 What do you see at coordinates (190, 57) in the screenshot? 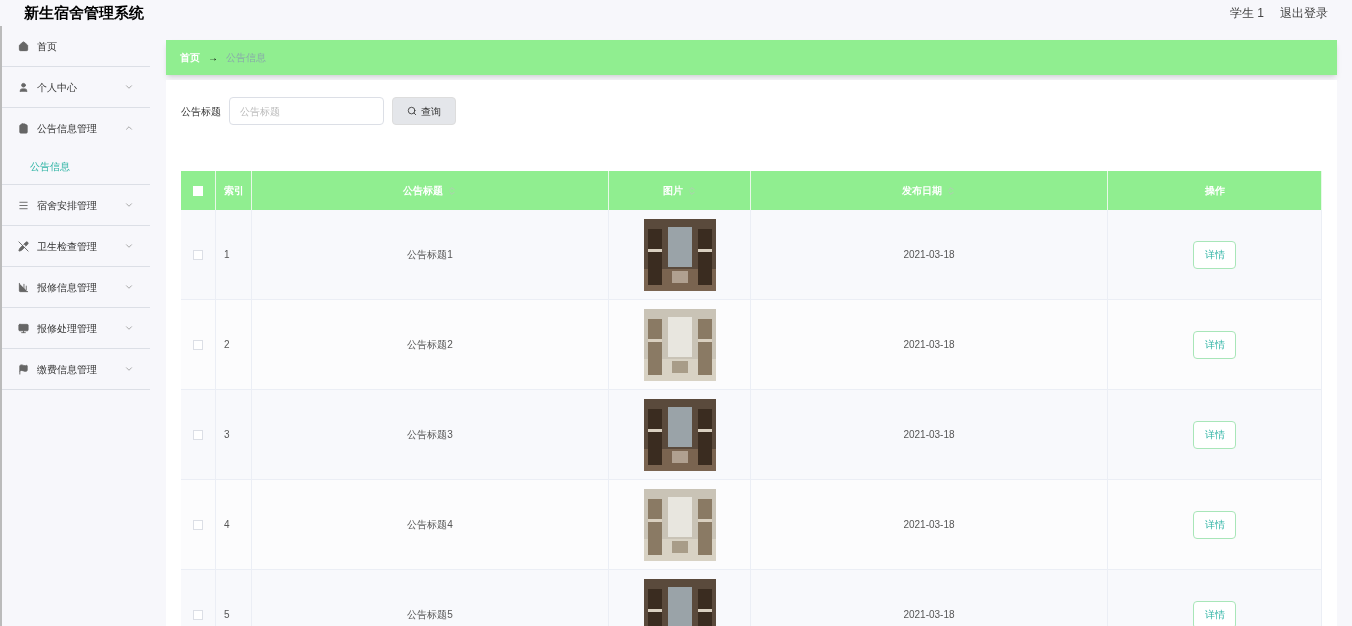
I see `breadcrumb-home: 首页` at bounding box center [190, 57].